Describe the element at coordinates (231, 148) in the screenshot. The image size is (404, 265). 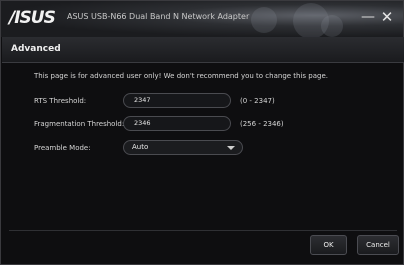
I see `chevron-down-icon` at that location.